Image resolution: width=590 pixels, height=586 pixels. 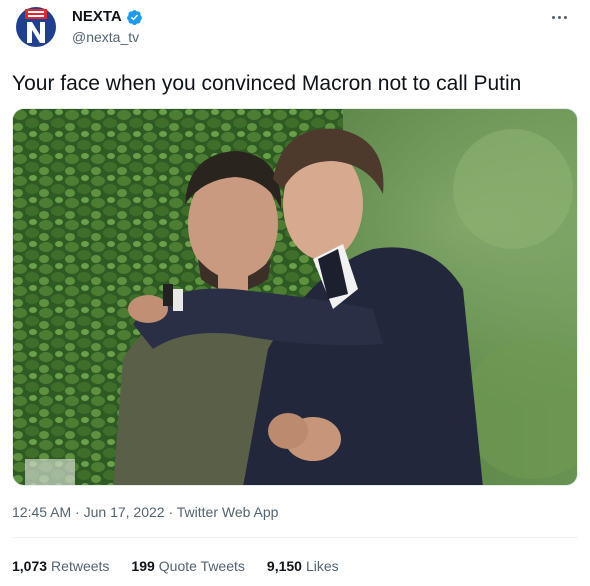 What do you see at coordinates (322, 566) in the screenshot?
I see `likes-label: Likes` at bounding box center [322, 566].